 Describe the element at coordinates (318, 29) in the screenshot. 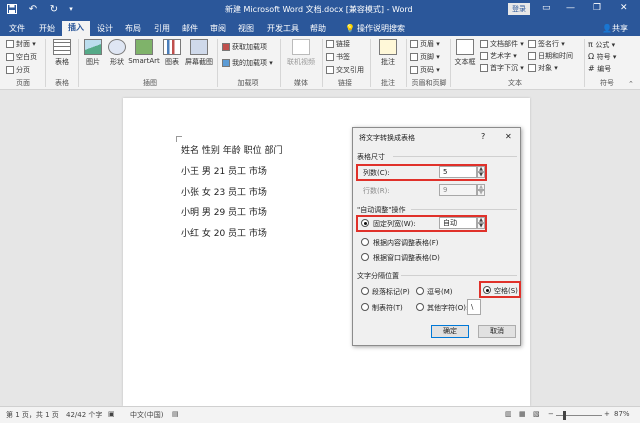

I see `tab-help: 帮助` at that location.